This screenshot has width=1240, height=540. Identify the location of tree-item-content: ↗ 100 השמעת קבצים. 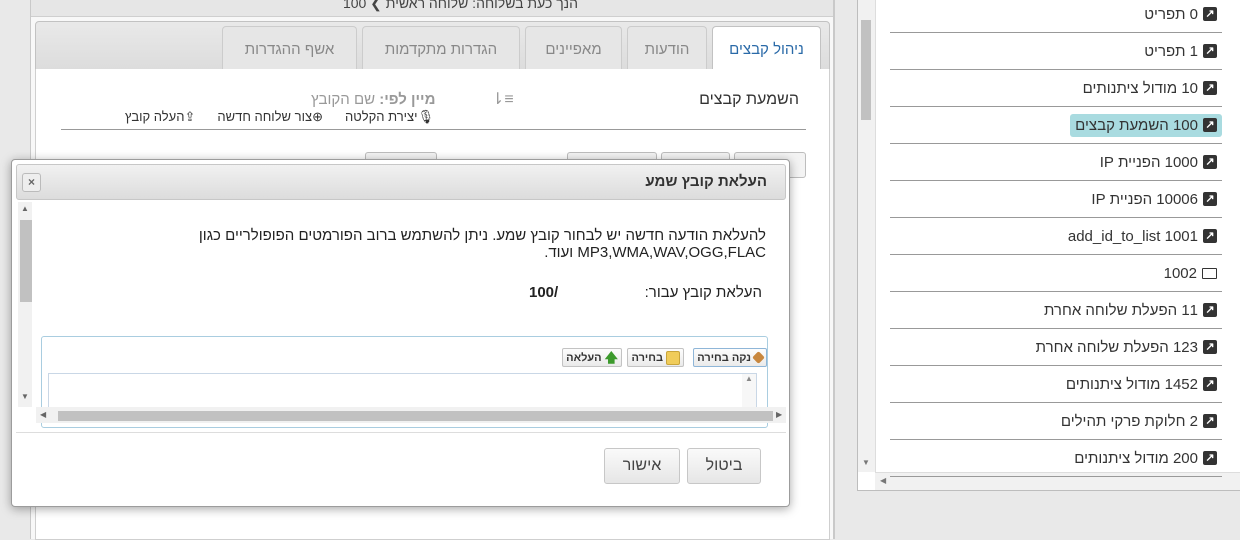
(1146, 125).